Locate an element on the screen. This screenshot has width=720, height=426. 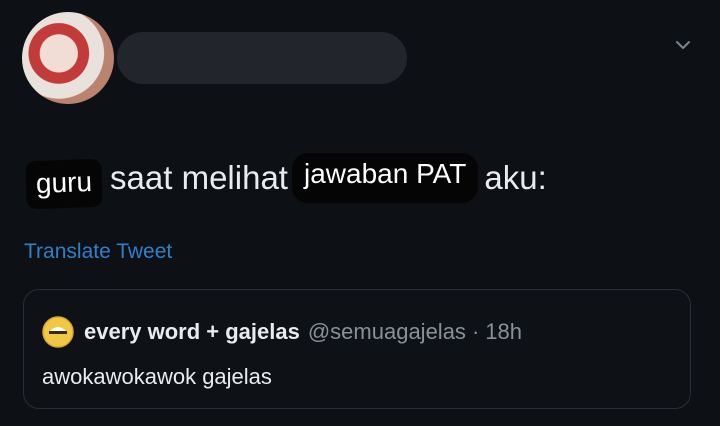
quoted-display-name: every word + gajelas is located at coordinates (192, 331).